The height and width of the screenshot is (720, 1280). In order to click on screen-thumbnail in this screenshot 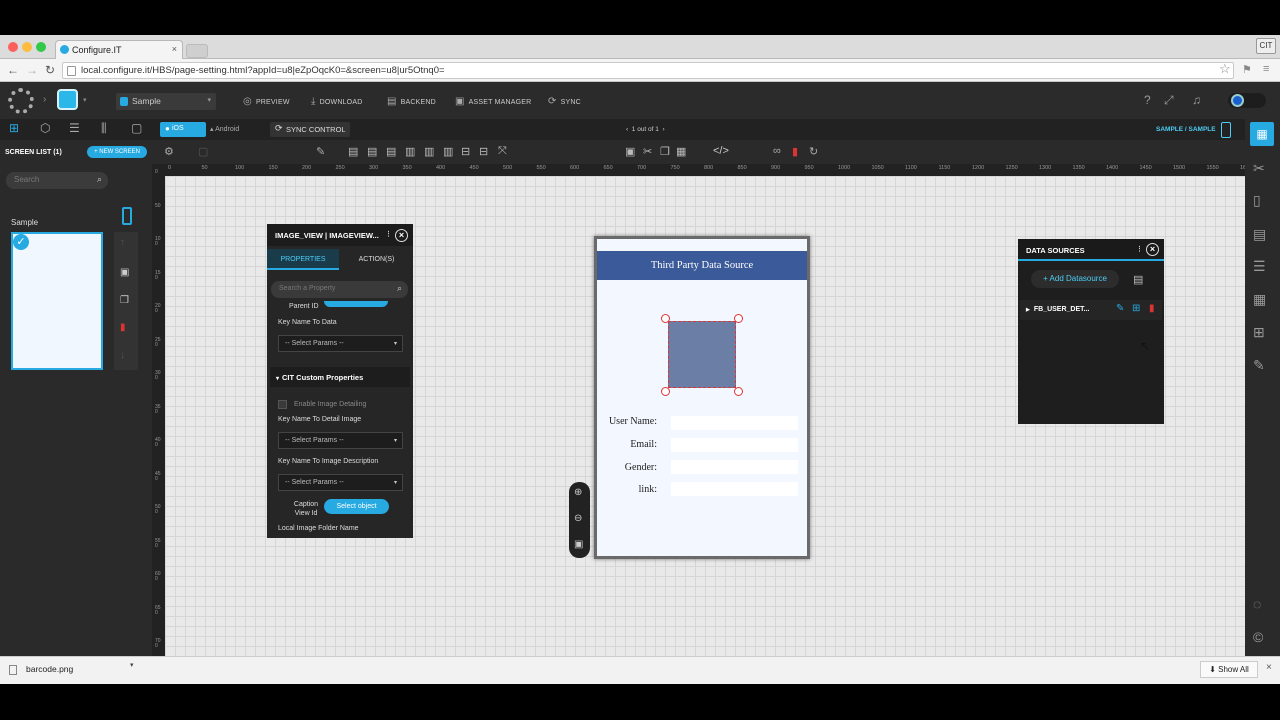, I will do `click(57, 301)`.